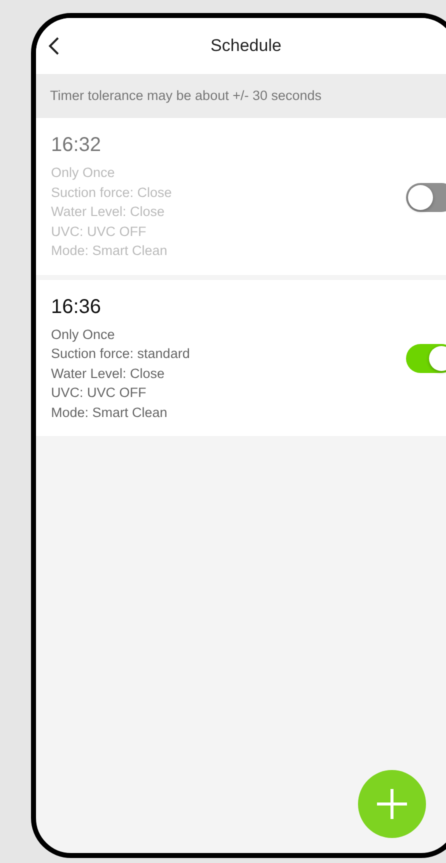 The width and height of the screenshot is (446, 863). Describe the element at coordinates (76, 145) in the screenshot. I see `schedule-time: 16:32` at that location.